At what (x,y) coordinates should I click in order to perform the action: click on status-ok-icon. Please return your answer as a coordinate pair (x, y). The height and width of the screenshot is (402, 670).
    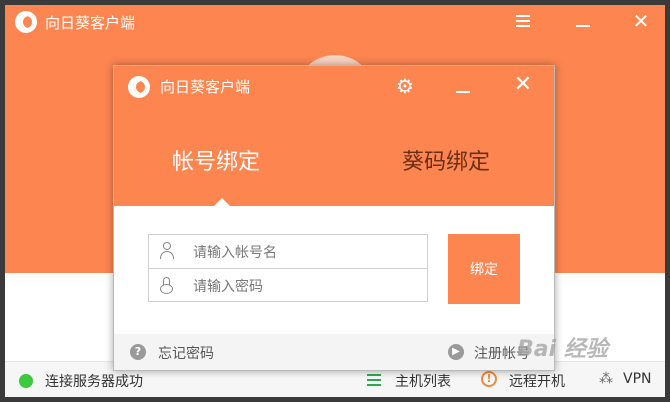
    Looking at the image, I should click on (26, 381).